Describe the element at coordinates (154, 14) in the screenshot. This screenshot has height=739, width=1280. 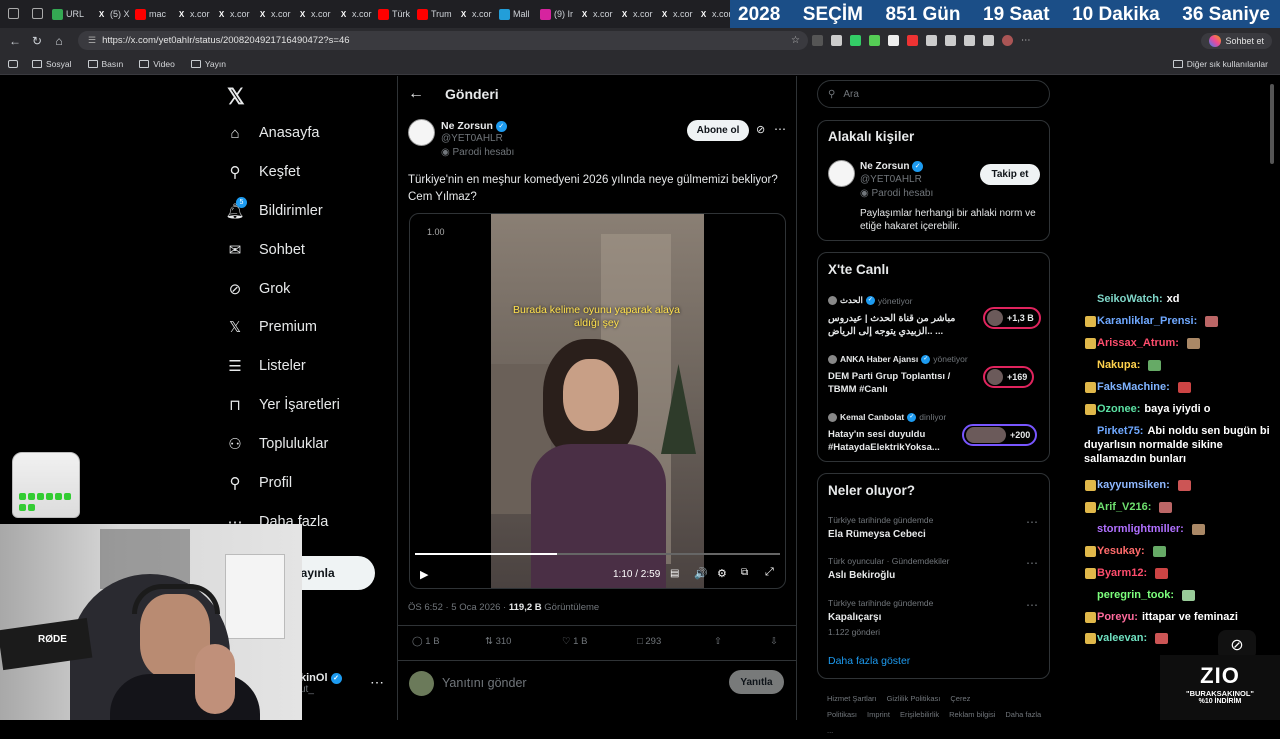
I see `browser-tab: mac` at that location.